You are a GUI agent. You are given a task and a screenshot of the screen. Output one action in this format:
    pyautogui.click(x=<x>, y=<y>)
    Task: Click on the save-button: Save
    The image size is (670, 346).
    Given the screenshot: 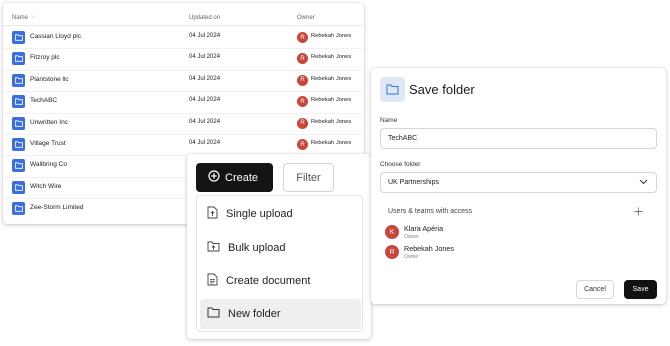 What is the action you would take?
    pyautogui.click(x=640, y=289)
    